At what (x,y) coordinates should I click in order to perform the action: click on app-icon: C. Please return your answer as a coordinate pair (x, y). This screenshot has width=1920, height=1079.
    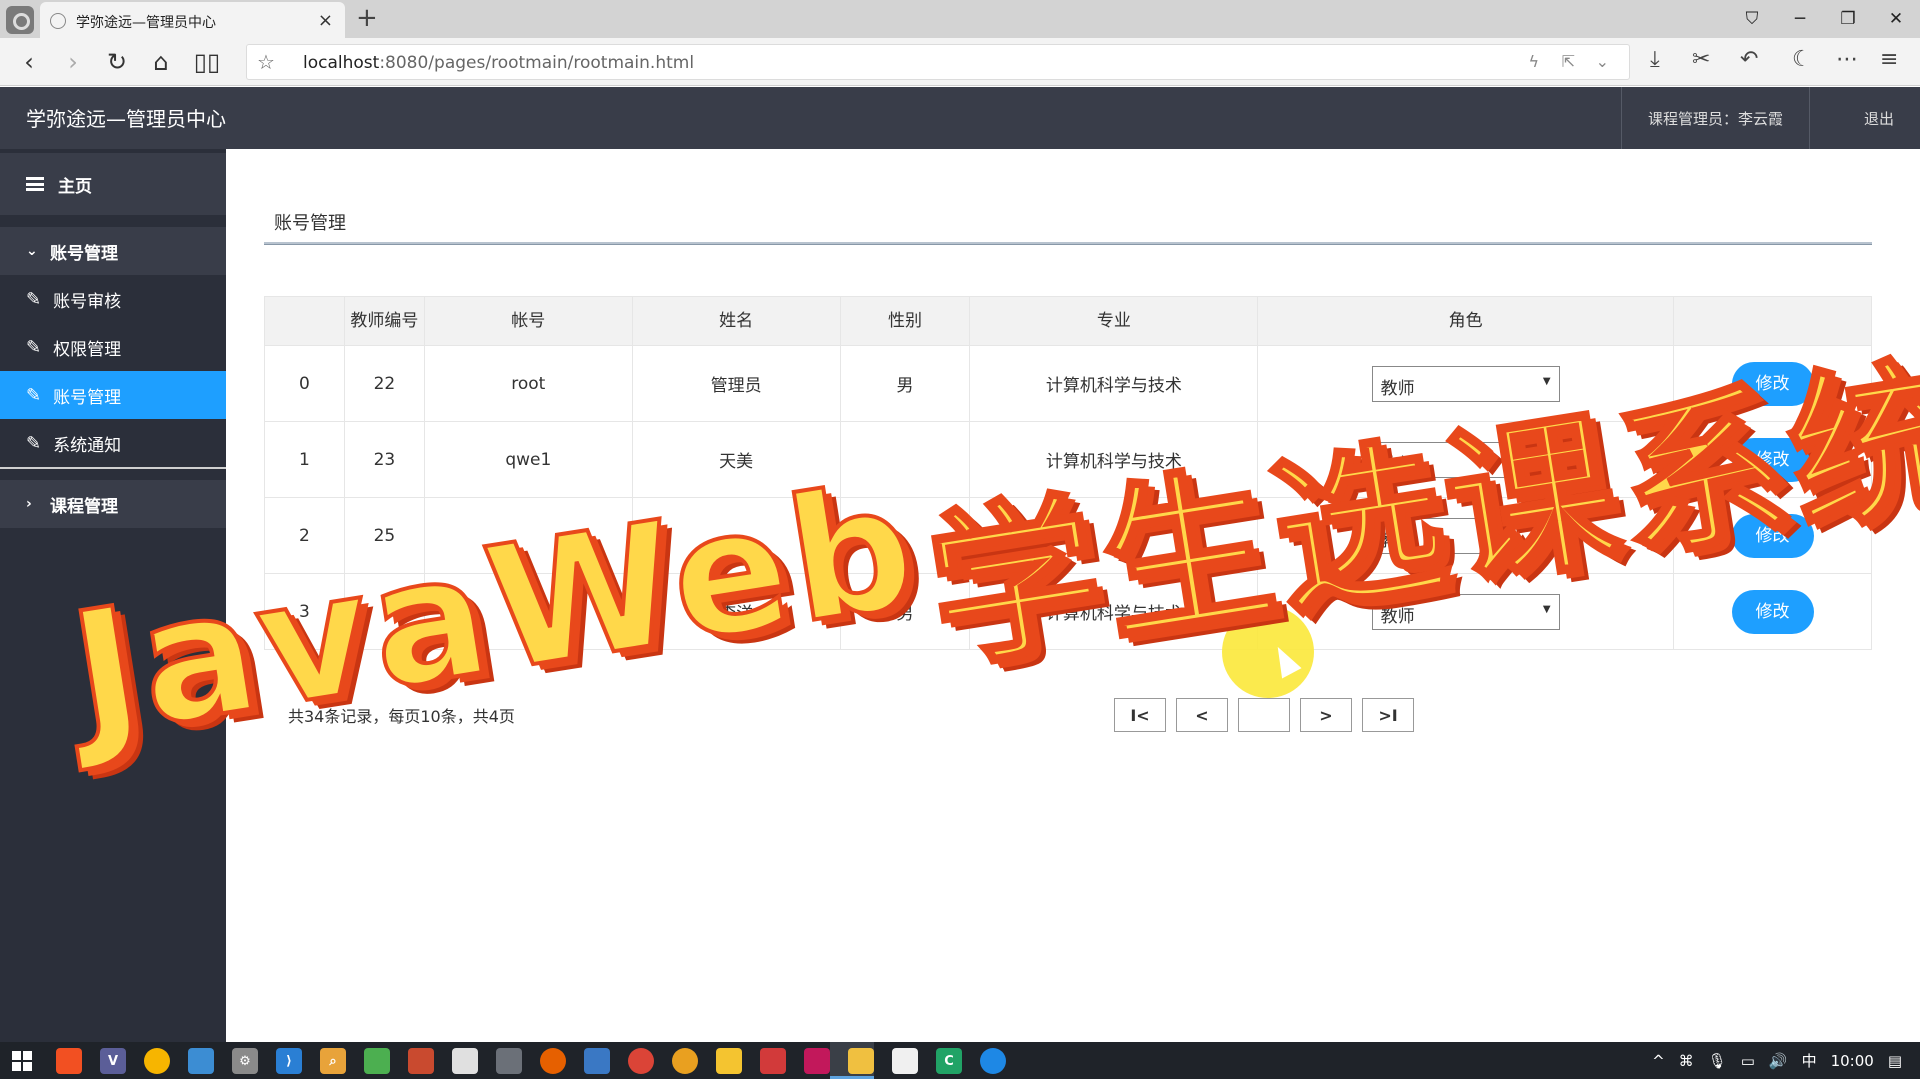
    Looking at the image, I should click on (949, 1061).